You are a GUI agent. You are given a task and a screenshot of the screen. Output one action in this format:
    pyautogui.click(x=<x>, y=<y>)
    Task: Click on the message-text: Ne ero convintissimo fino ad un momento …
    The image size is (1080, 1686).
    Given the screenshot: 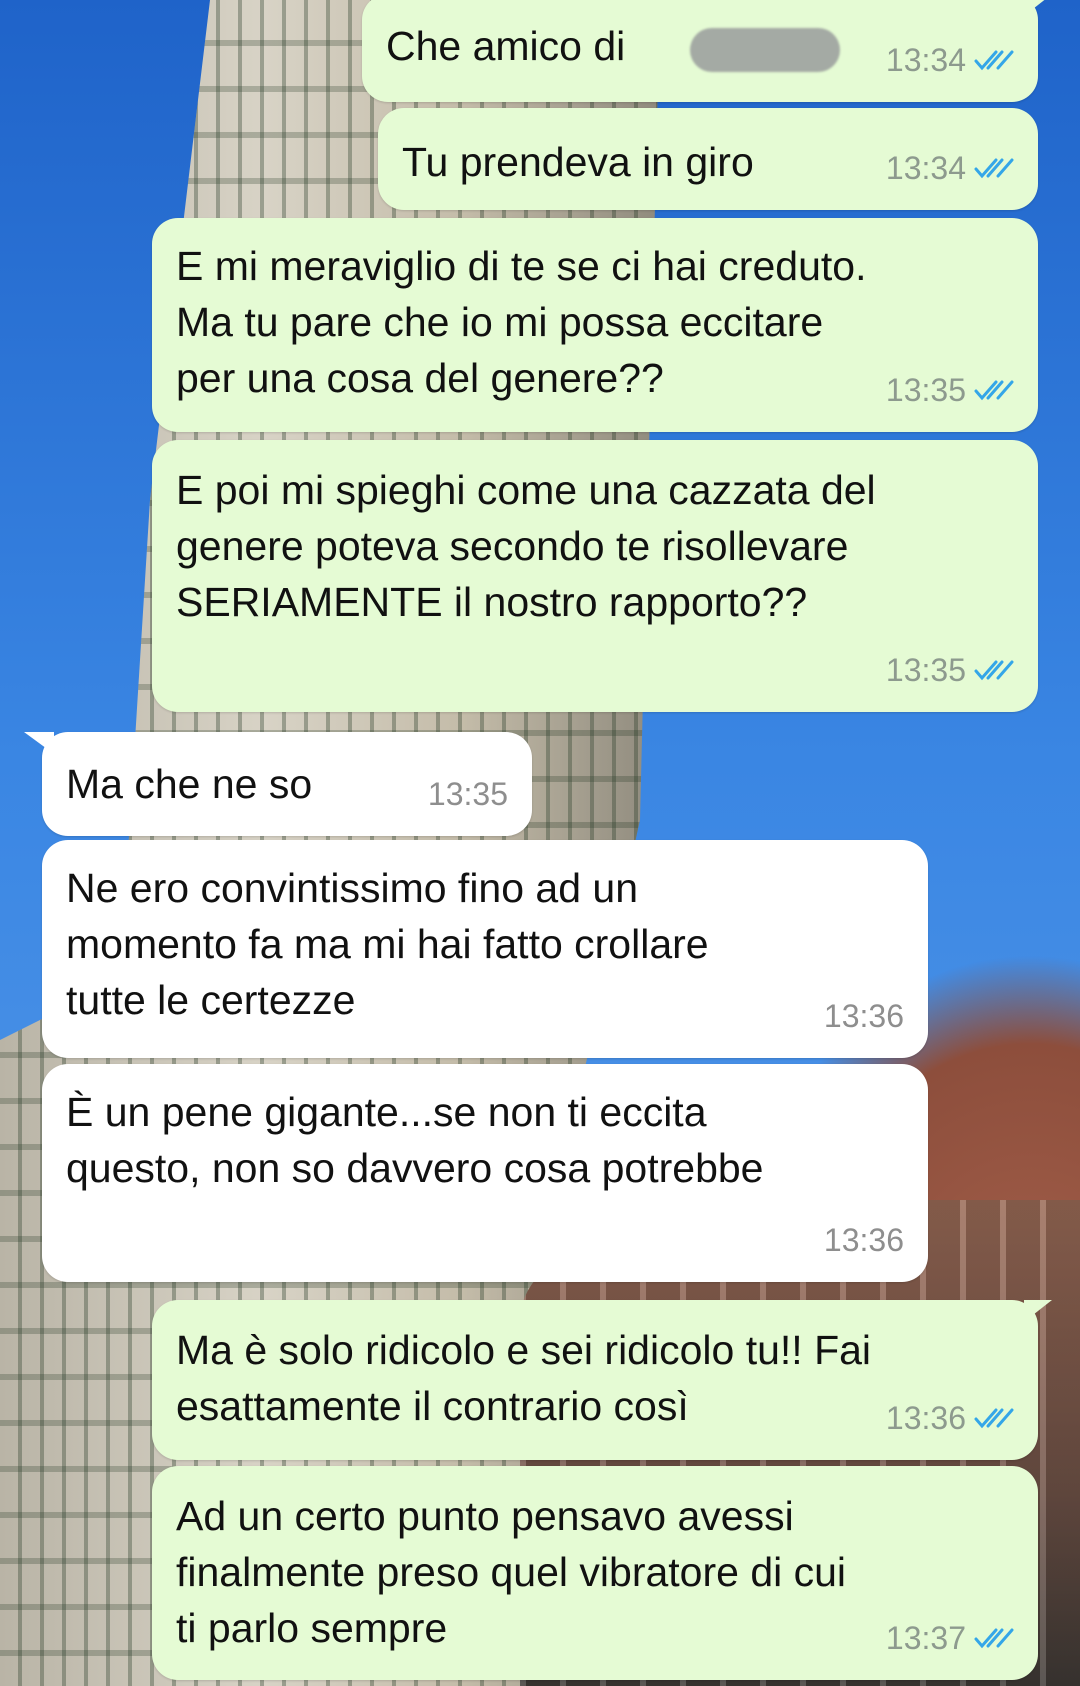 What is the action you would take?
    pyautogui.click(x=387, y=944)
    